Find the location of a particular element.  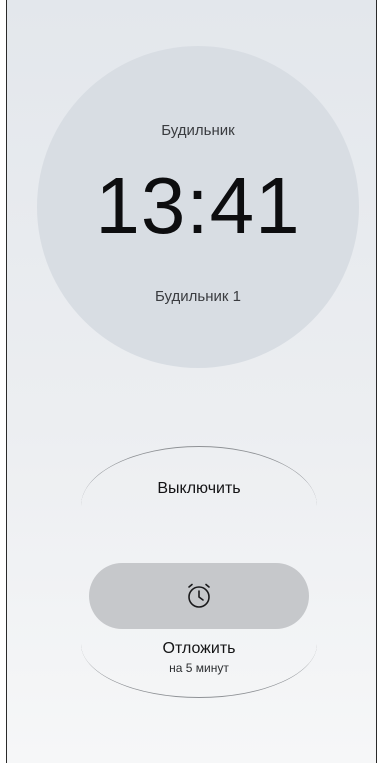

alarm-time: 13:41 is located at coordinates (198, 205).